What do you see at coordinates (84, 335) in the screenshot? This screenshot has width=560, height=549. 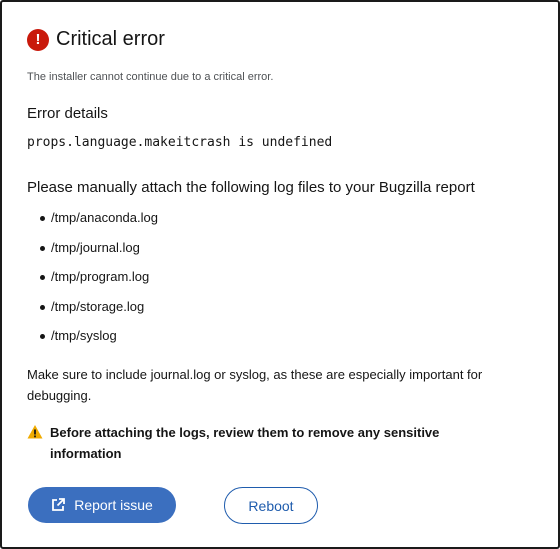 I see `log-file-path: /tmp/syslog` at bounding box center [84, 335].